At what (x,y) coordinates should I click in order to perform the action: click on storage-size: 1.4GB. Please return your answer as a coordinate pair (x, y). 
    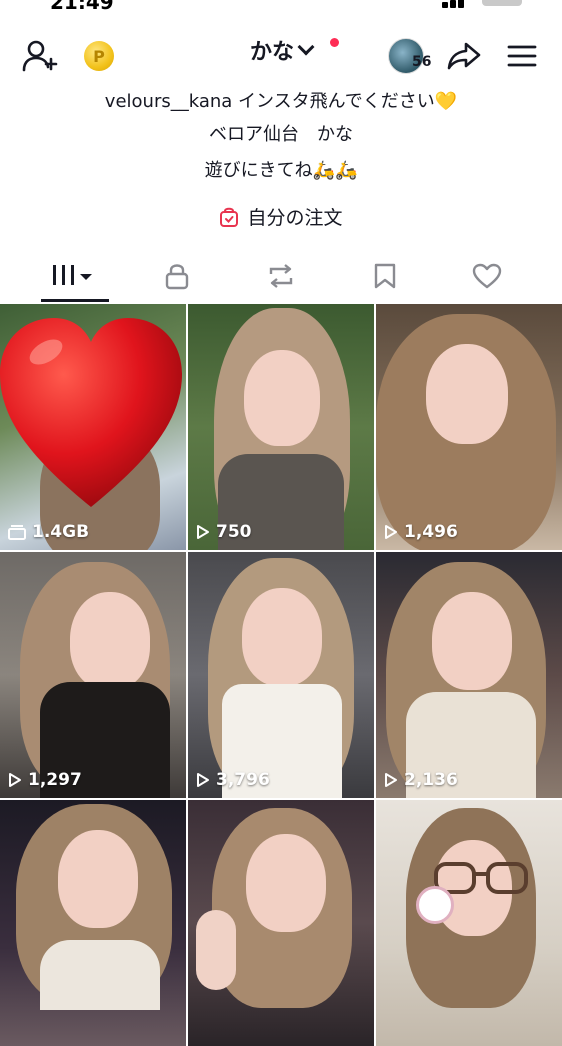
    Looking at the image, I should click on (48, 532).